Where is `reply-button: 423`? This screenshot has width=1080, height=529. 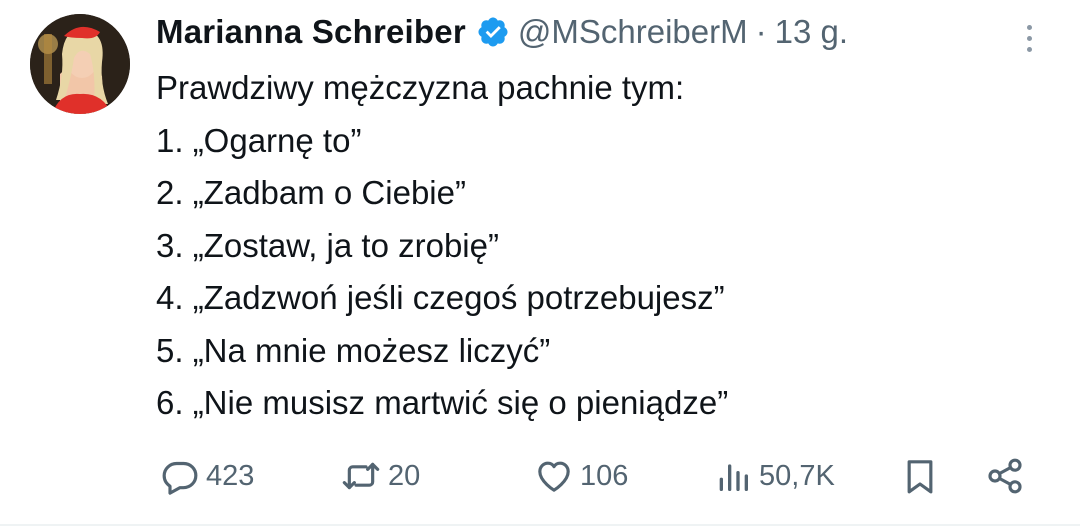 reply-button: 423 is located at coordinates (207, 476).